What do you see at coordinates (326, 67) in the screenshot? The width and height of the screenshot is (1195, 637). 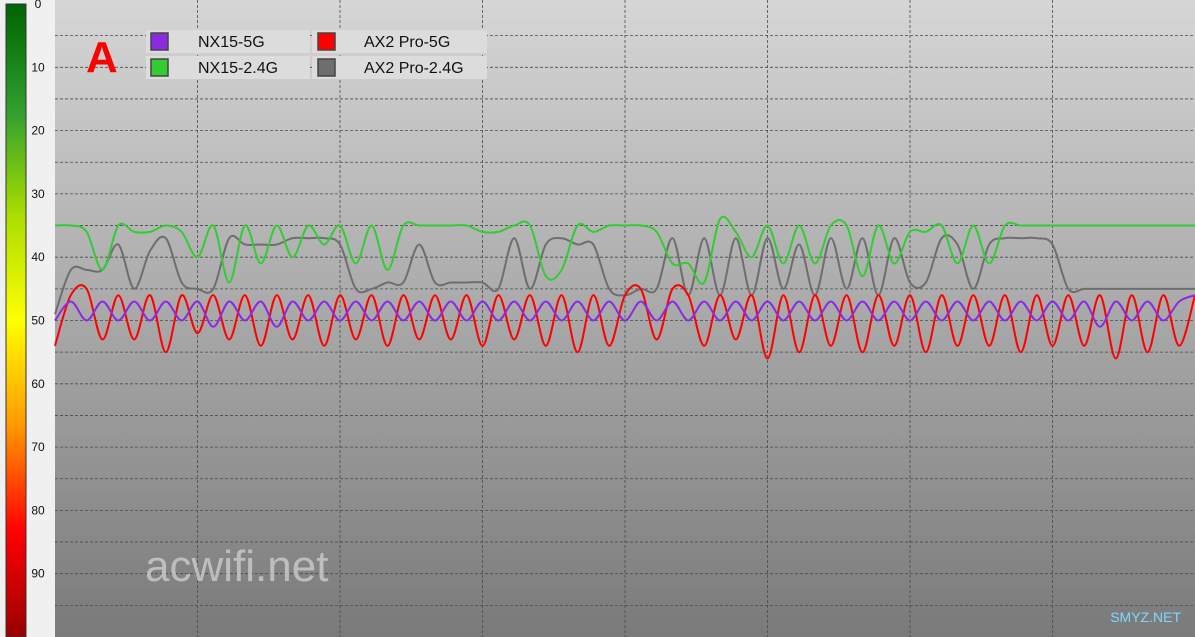 I see `legend-swatch-ax2pro-24g` at bounding box center [326, 67].